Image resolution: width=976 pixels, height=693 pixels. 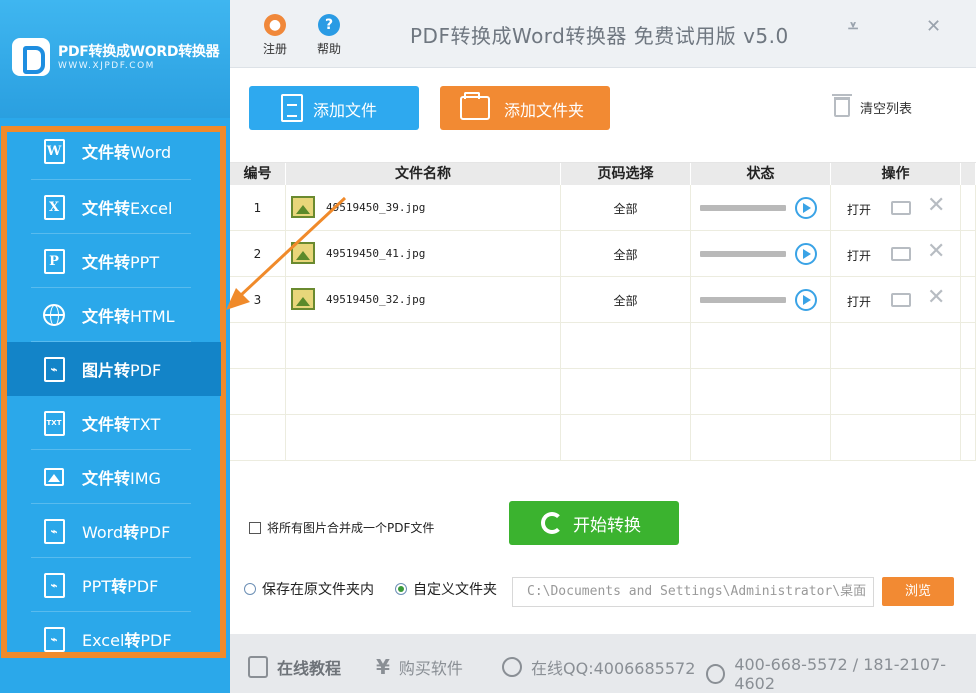 I want to click on menu-item-excel-to-pdf: ⌁ Excel转PDF, so click(x=114, y=639).